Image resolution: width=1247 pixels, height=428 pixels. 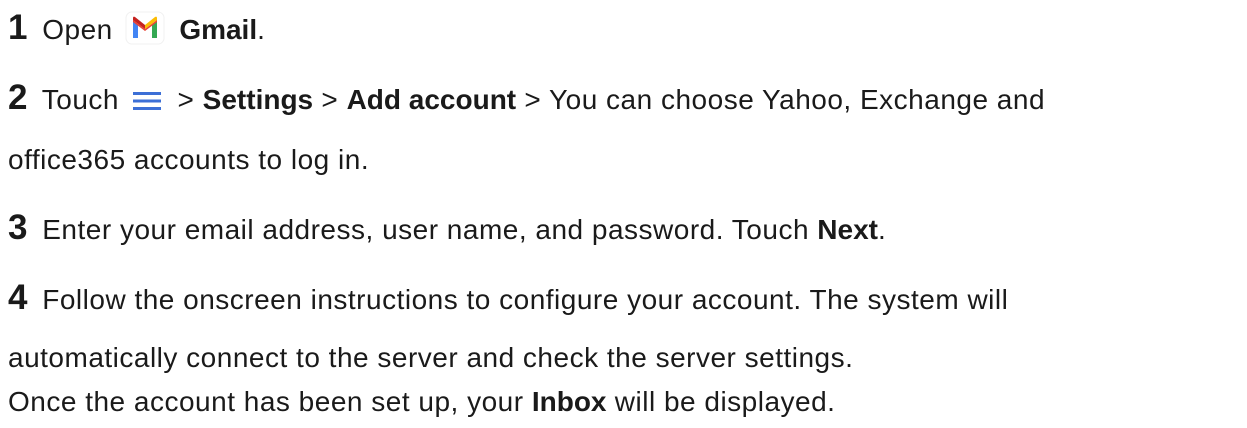 I want to click on step-text: will be displayed., so click(x=725, y=401).